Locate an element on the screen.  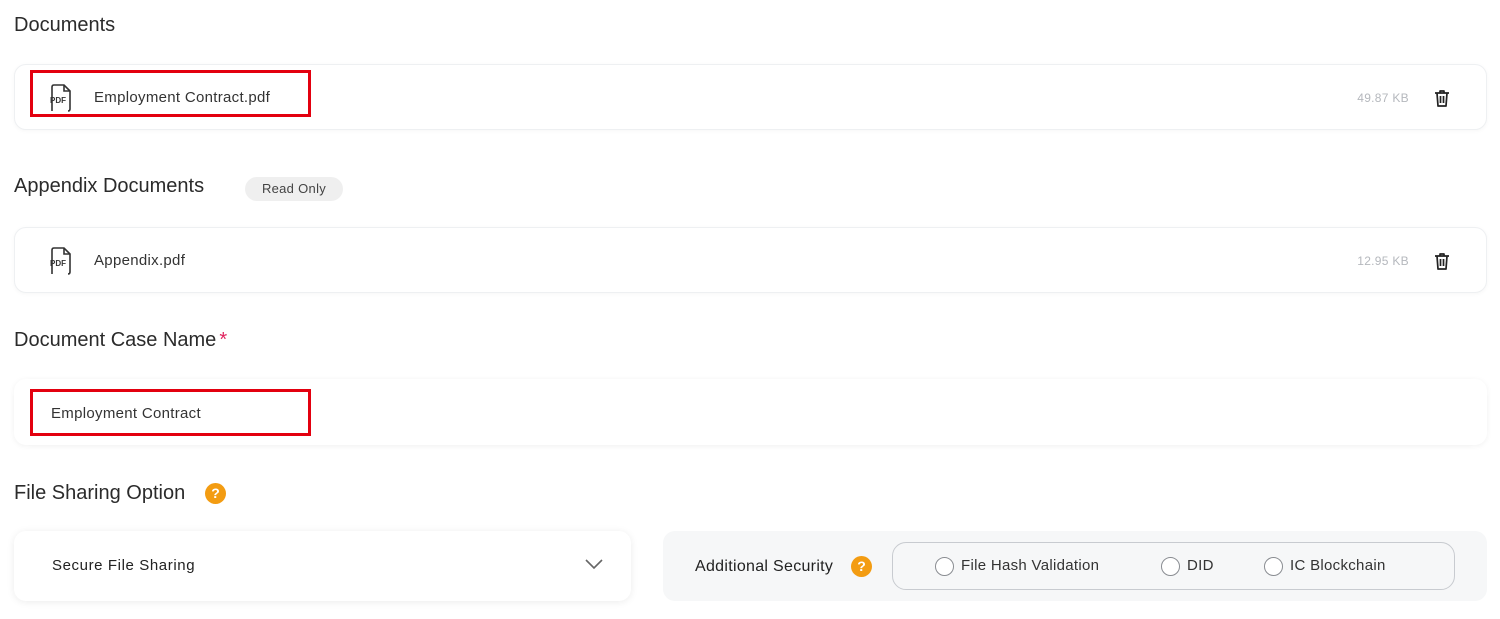
case-name-input is located at coordinates (401, 413).